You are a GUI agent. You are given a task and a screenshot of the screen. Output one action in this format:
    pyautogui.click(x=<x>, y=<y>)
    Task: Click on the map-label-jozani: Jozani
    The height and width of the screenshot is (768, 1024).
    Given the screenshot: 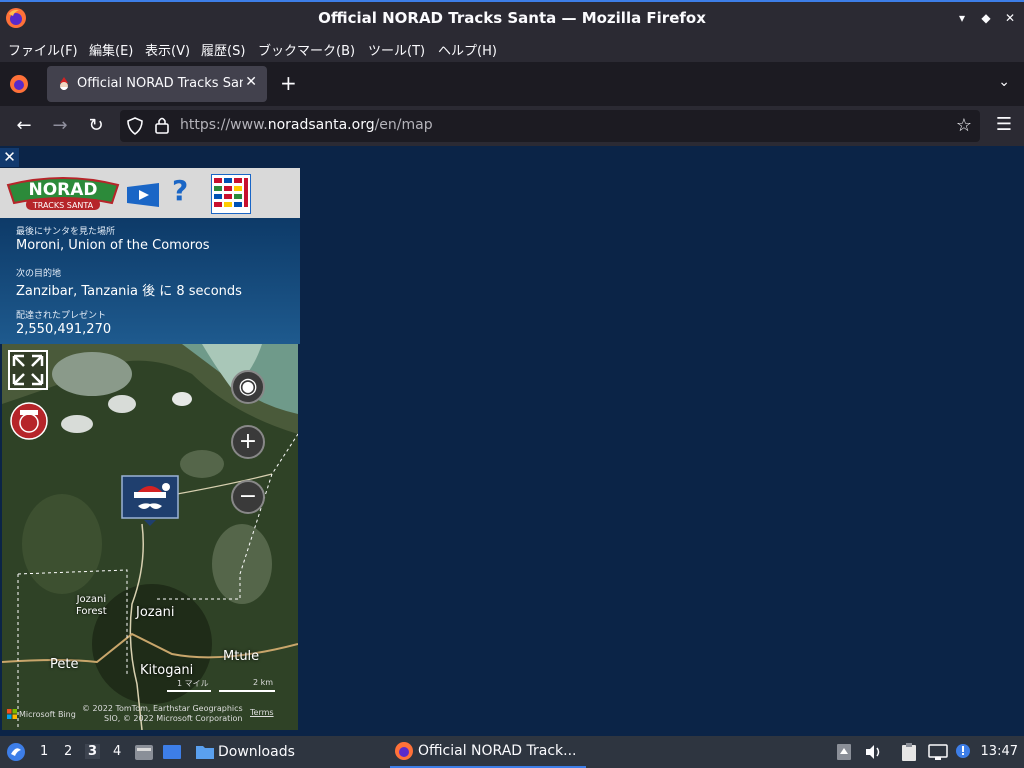 What is the action you would take?
    pyautogui.click(x=155, y=612)
    